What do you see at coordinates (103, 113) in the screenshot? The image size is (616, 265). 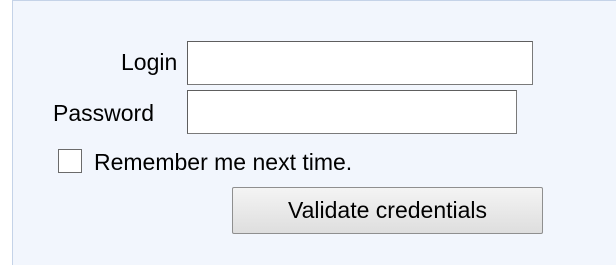 I see `password-label: Password` at bounding box center [103, 113].